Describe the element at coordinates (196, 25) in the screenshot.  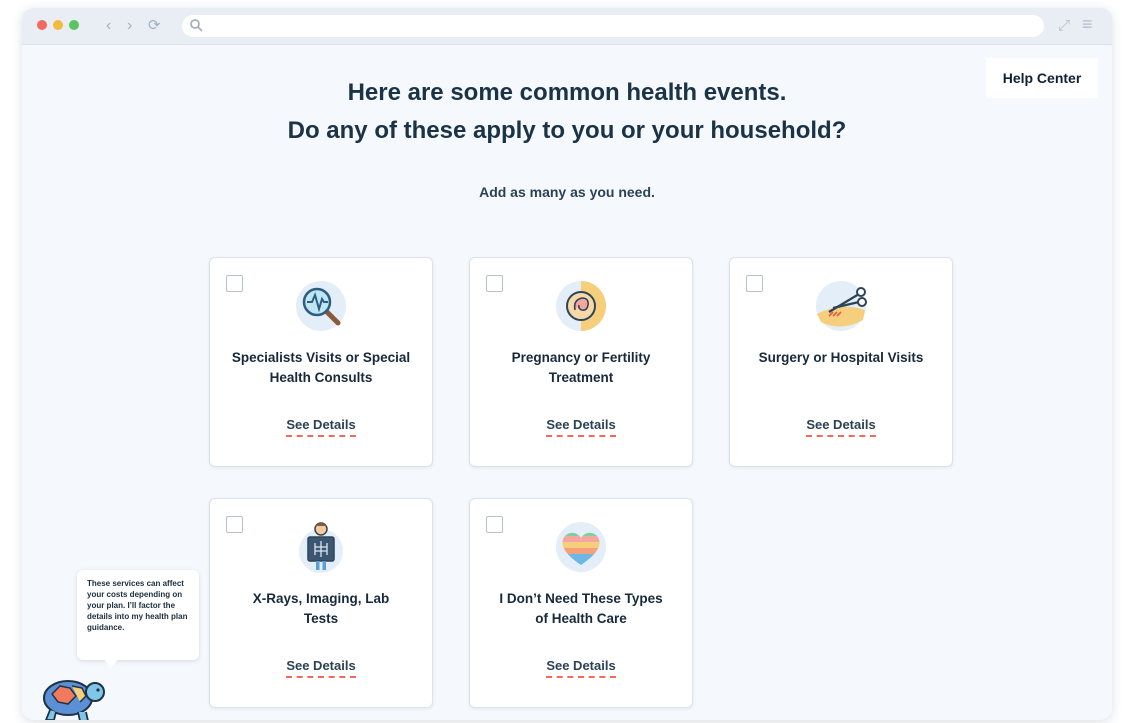
I see `search-icon` at that location.